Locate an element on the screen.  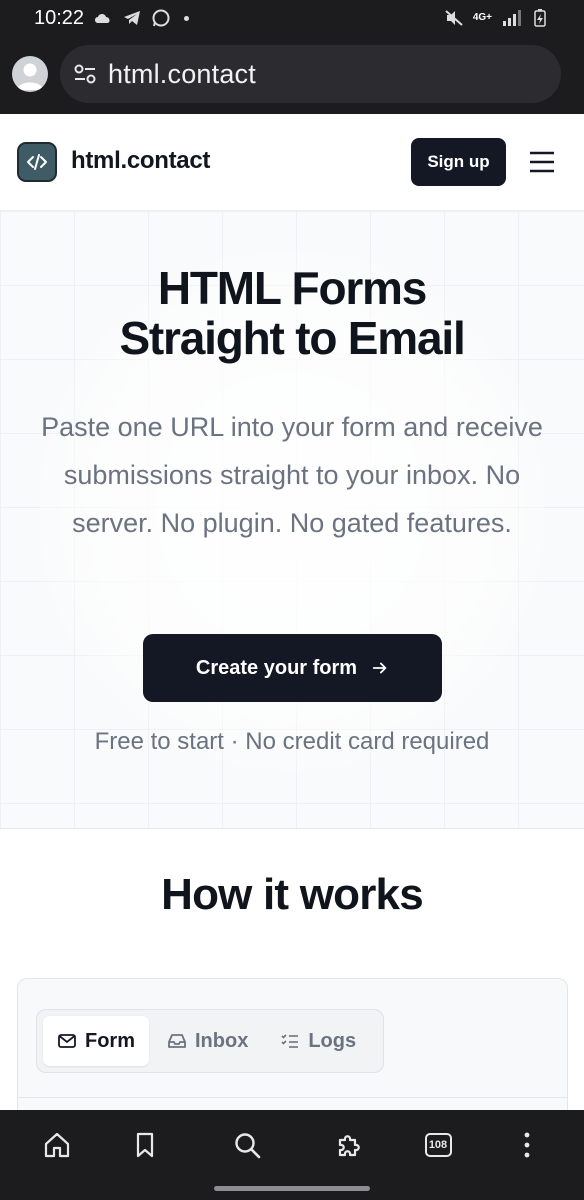
tab-inbox: Inbox is located at coordinates (207, 1041).